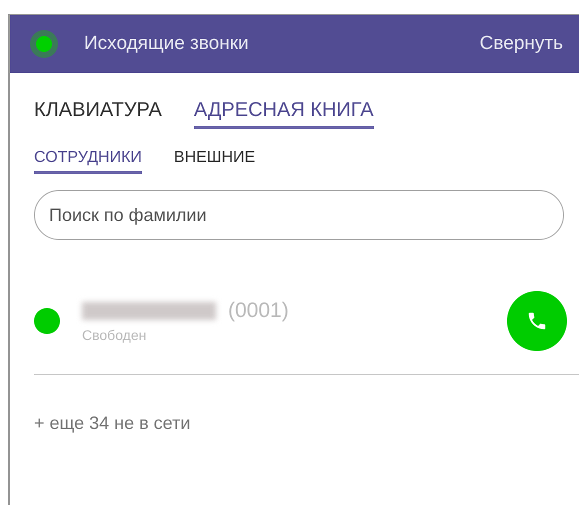  I want to click on contact-status: Свободен, so click(115, 335).